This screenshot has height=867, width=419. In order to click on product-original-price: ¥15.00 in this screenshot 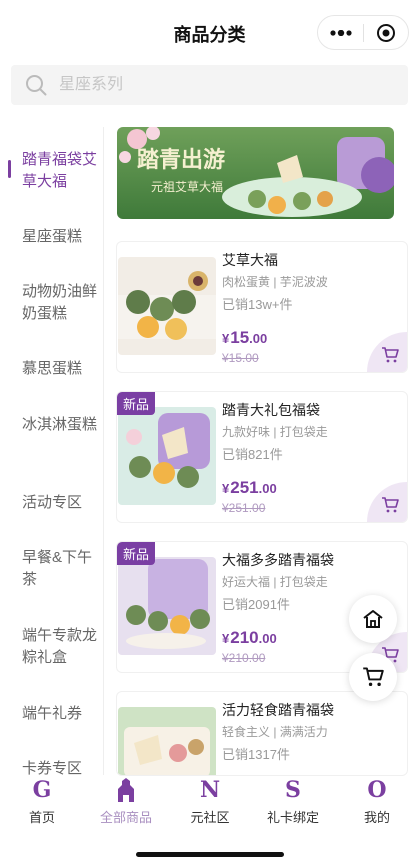, I will do `click(240, 358)`.